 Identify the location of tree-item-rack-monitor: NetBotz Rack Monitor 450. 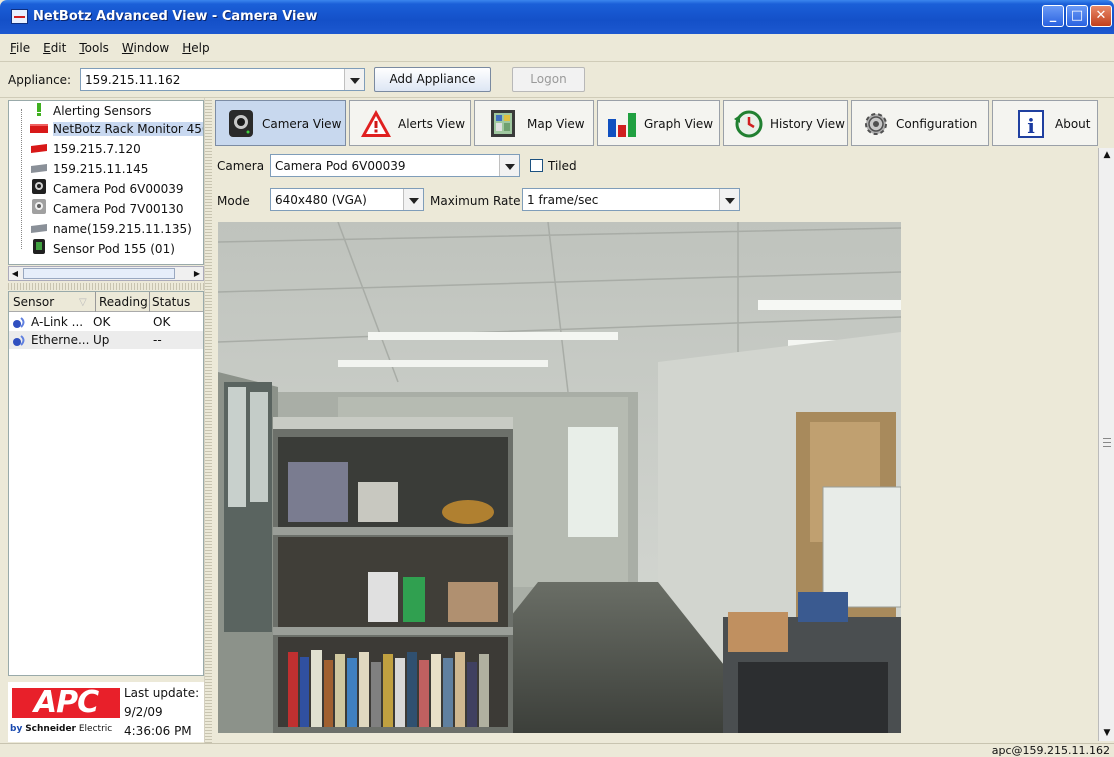
(116, 129).